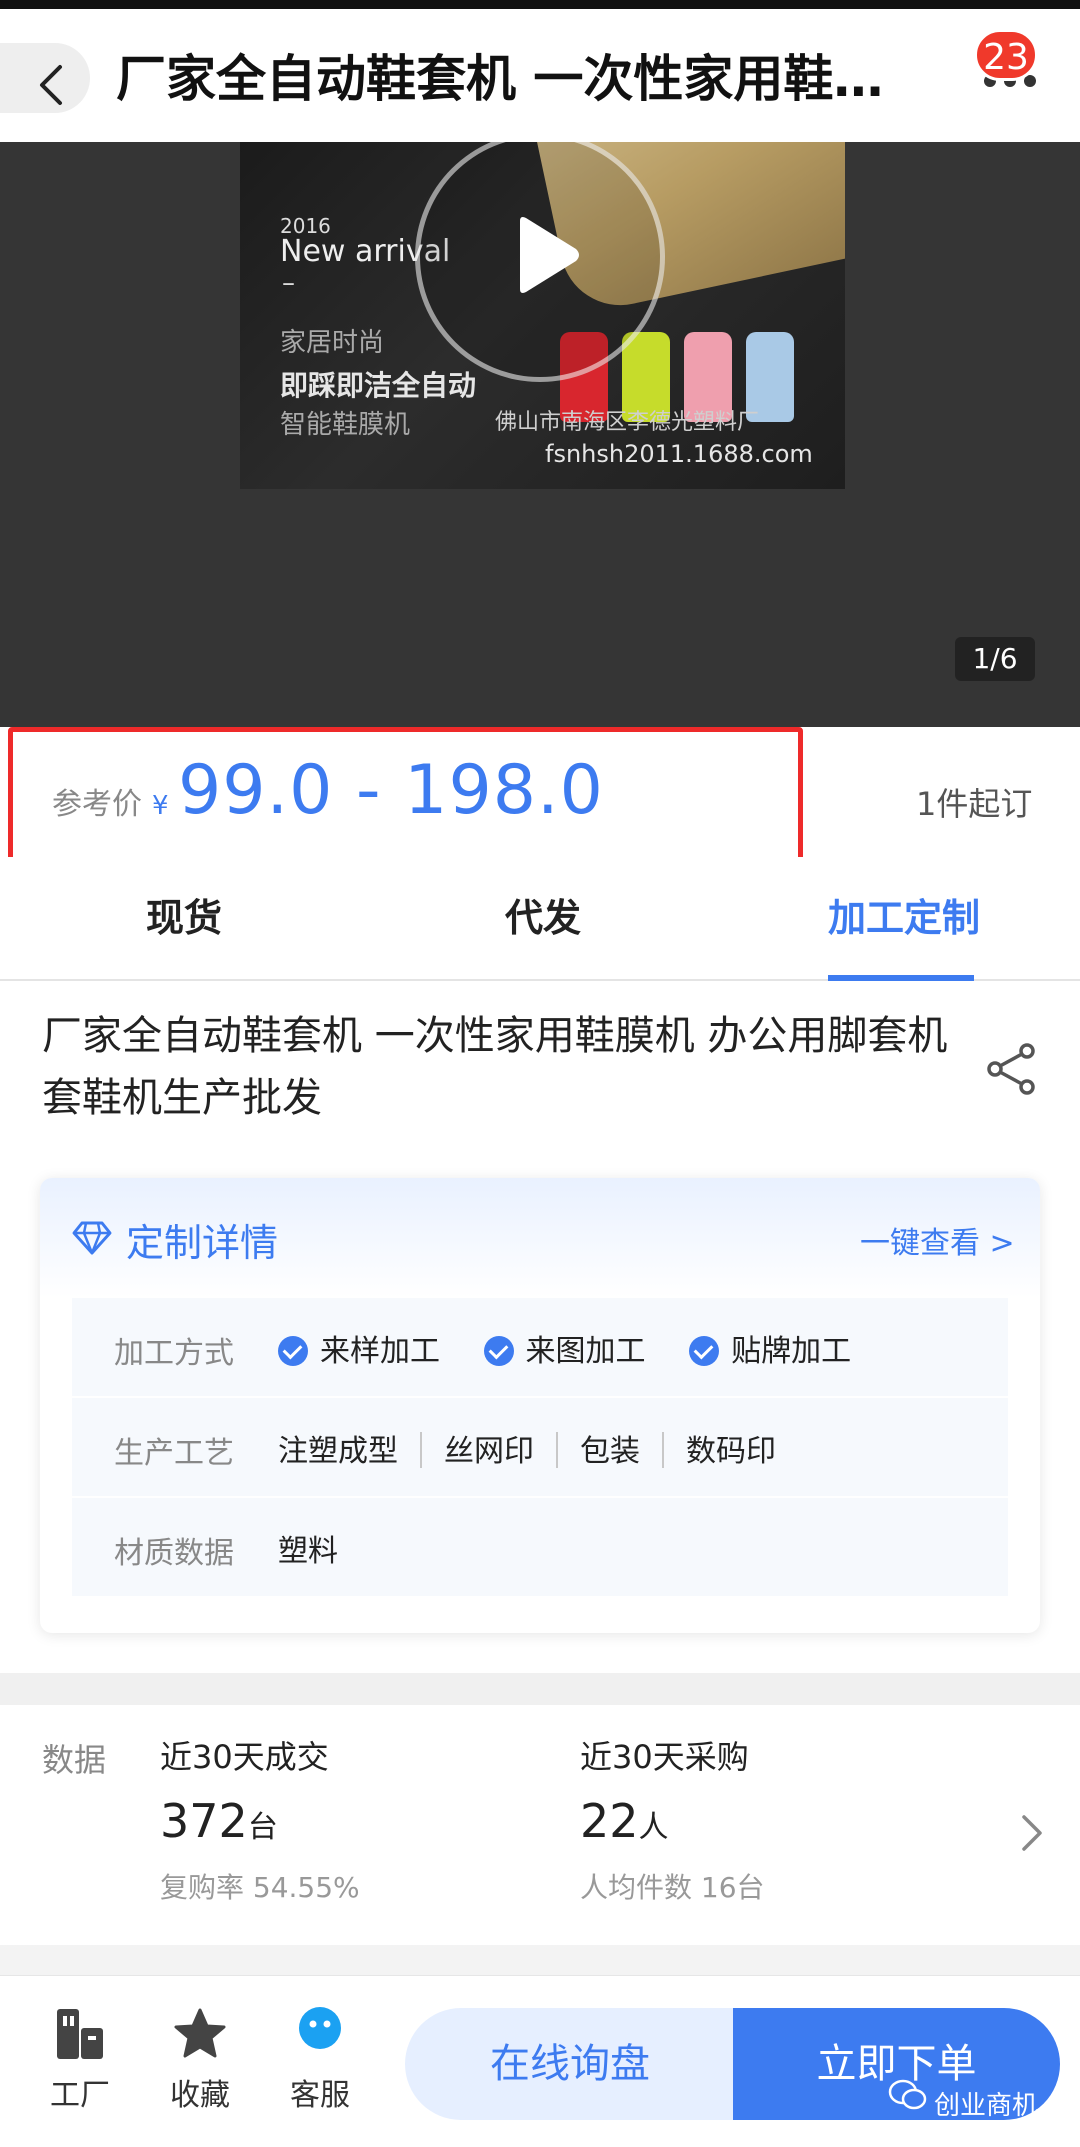  Describe the element at coordinates (174, 1453) in the screenshot. I see `spec-label: 生产工艺` at that location.